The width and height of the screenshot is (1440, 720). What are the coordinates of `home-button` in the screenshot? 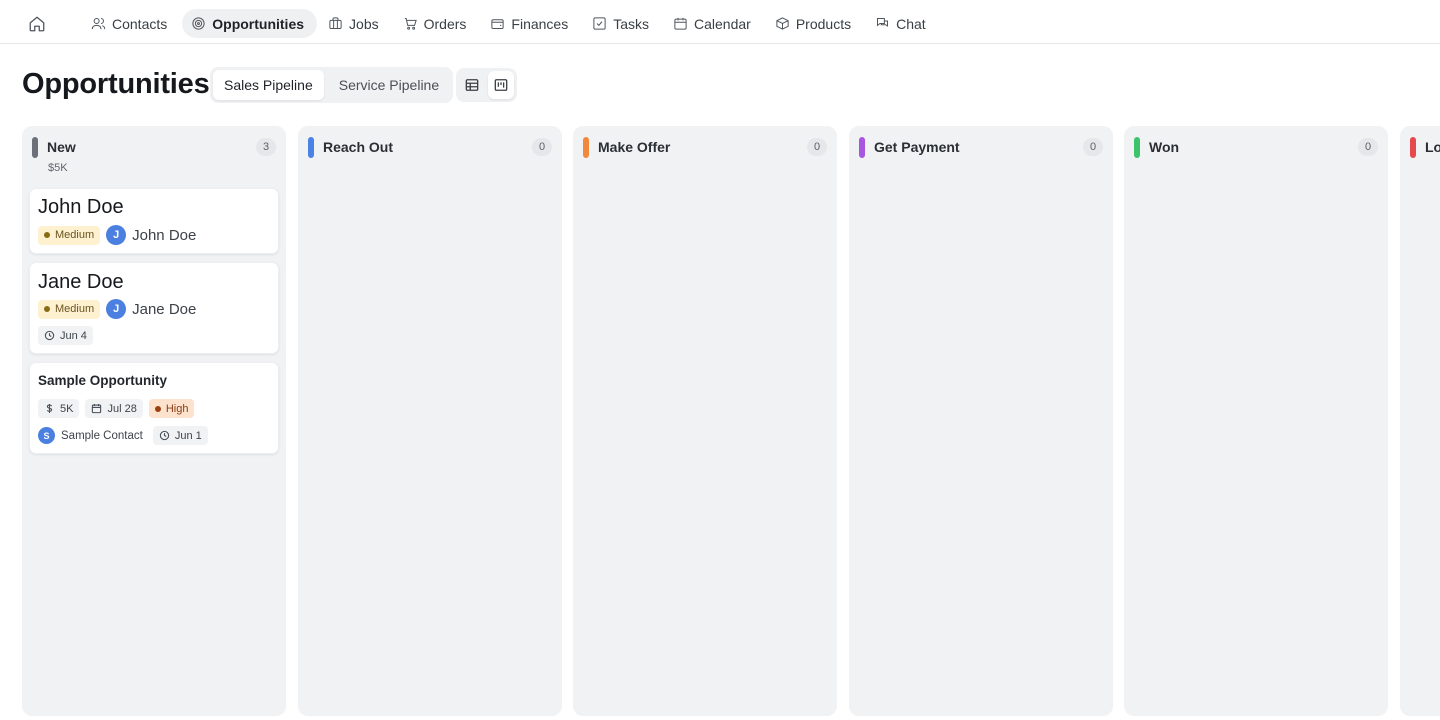 It's located at (37, 24).